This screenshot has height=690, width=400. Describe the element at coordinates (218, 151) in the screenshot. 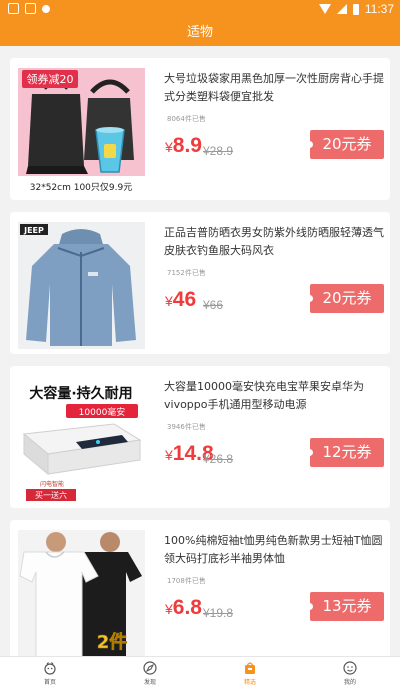

I see `original-price: ¥28.9` at that location.